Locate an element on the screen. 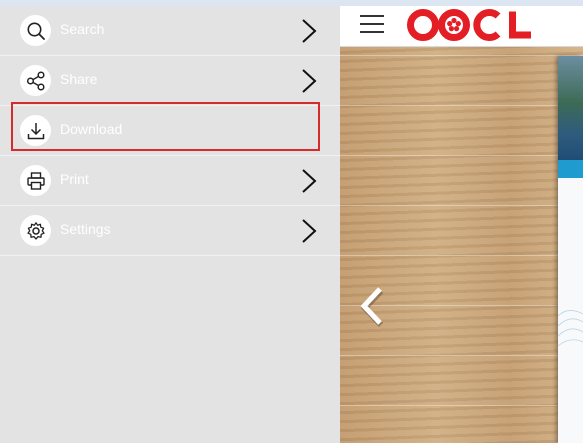  menu-item-label: Settings is located at coordinates (85, 229).